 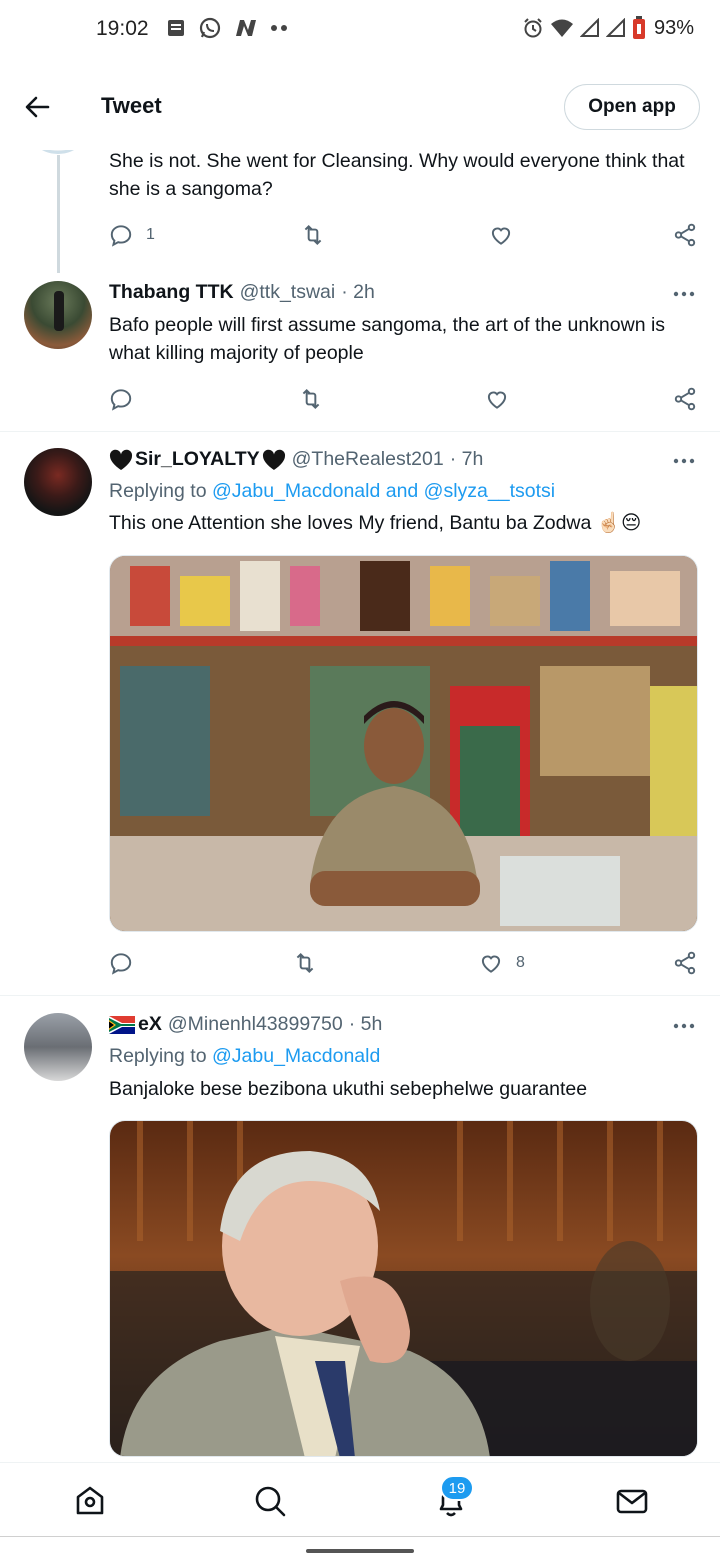 I want to click on reply-count: 1, so click(x=150, y=234).